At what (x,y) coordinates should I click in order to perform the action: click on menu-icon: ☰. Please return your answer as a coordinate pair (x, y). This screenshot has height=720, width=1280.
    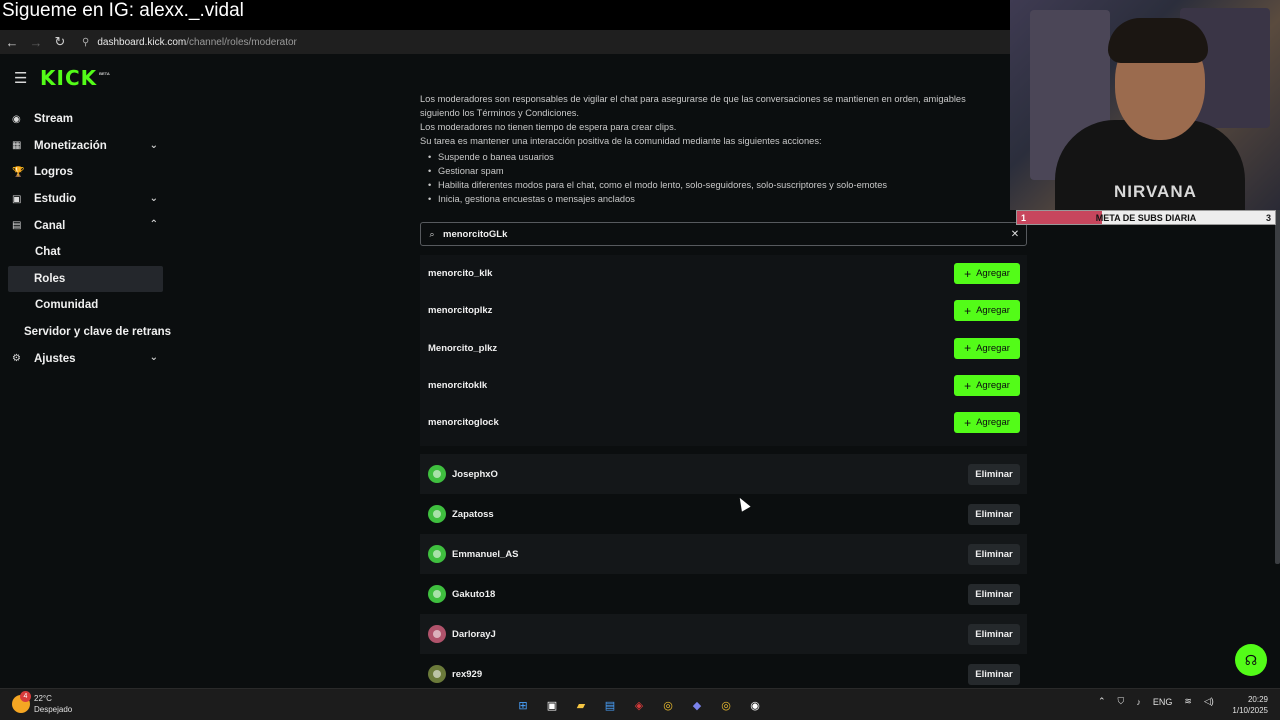
    Looking at the image, I should click on (27, 78).